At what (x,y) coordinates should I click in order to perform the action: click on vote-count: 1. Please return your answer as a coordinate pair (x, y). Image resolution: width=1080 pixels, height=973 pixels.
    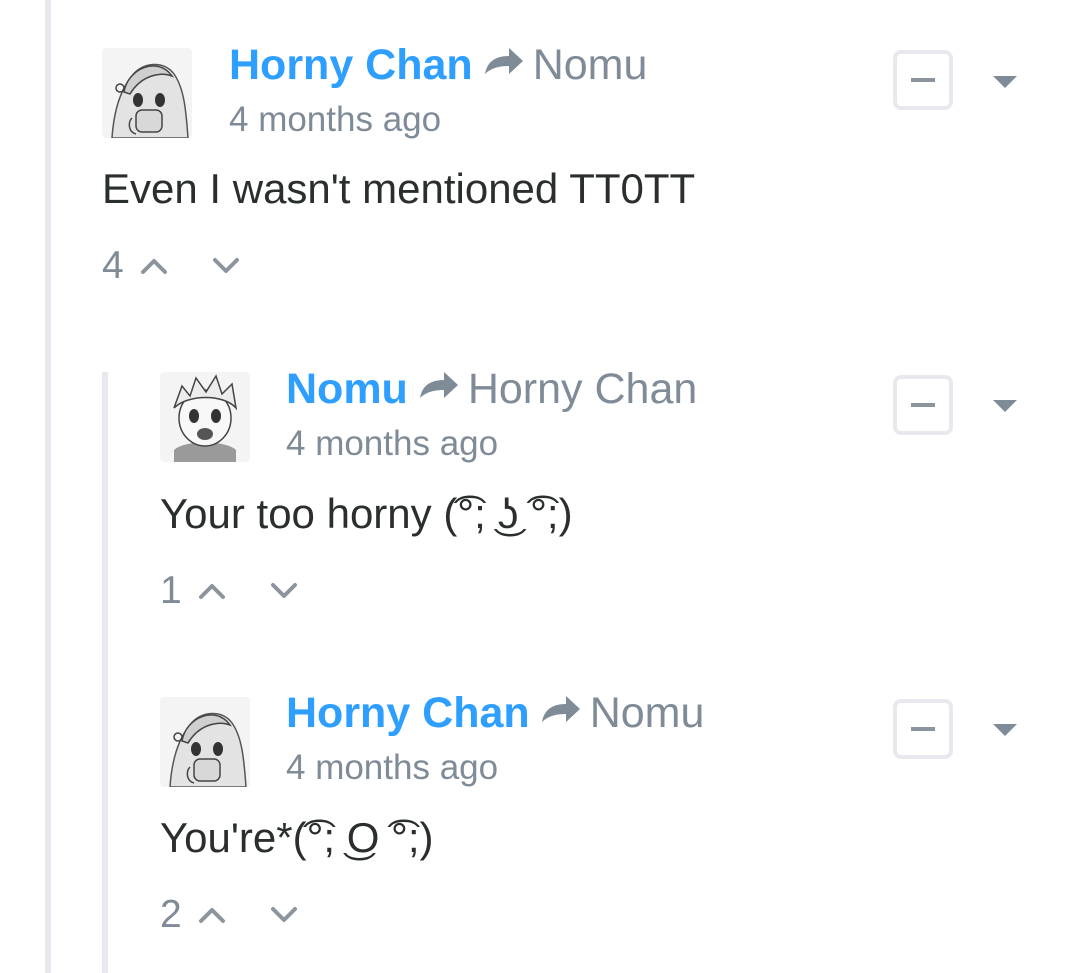
    Looking at the image, I should click on (171, 590).